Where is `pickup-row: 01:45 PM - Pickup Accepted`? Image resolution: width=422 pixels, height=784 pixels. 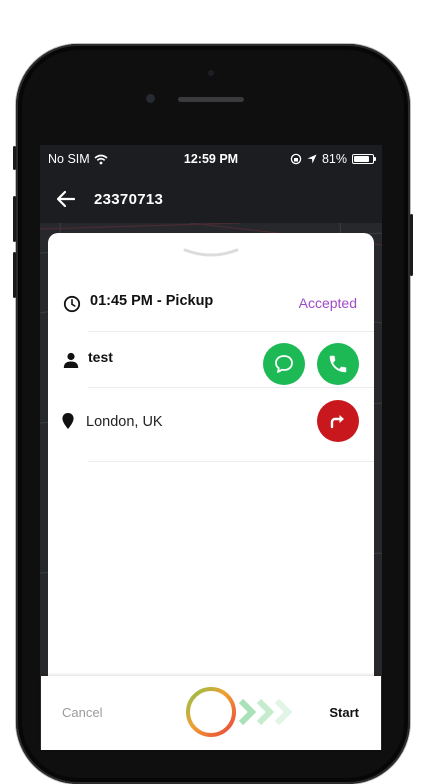 pickup-row: 01:45 PM - Pickup Accepted is located at coordinates (211, 303).